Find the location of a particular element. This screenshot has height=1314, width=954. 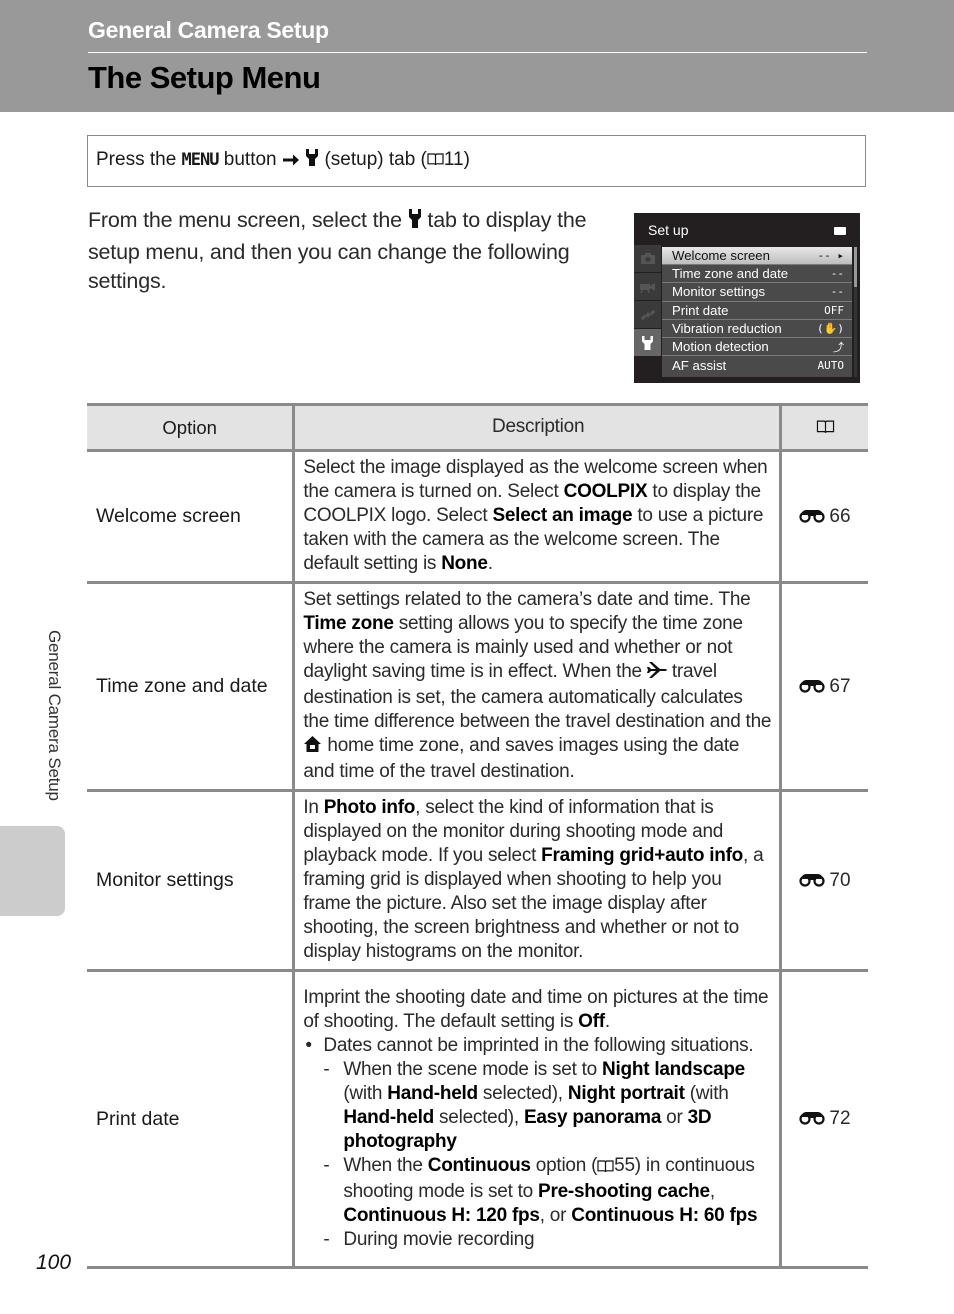

camera-menu-item-value: -- ▸ is located at coordinates (831, 256).